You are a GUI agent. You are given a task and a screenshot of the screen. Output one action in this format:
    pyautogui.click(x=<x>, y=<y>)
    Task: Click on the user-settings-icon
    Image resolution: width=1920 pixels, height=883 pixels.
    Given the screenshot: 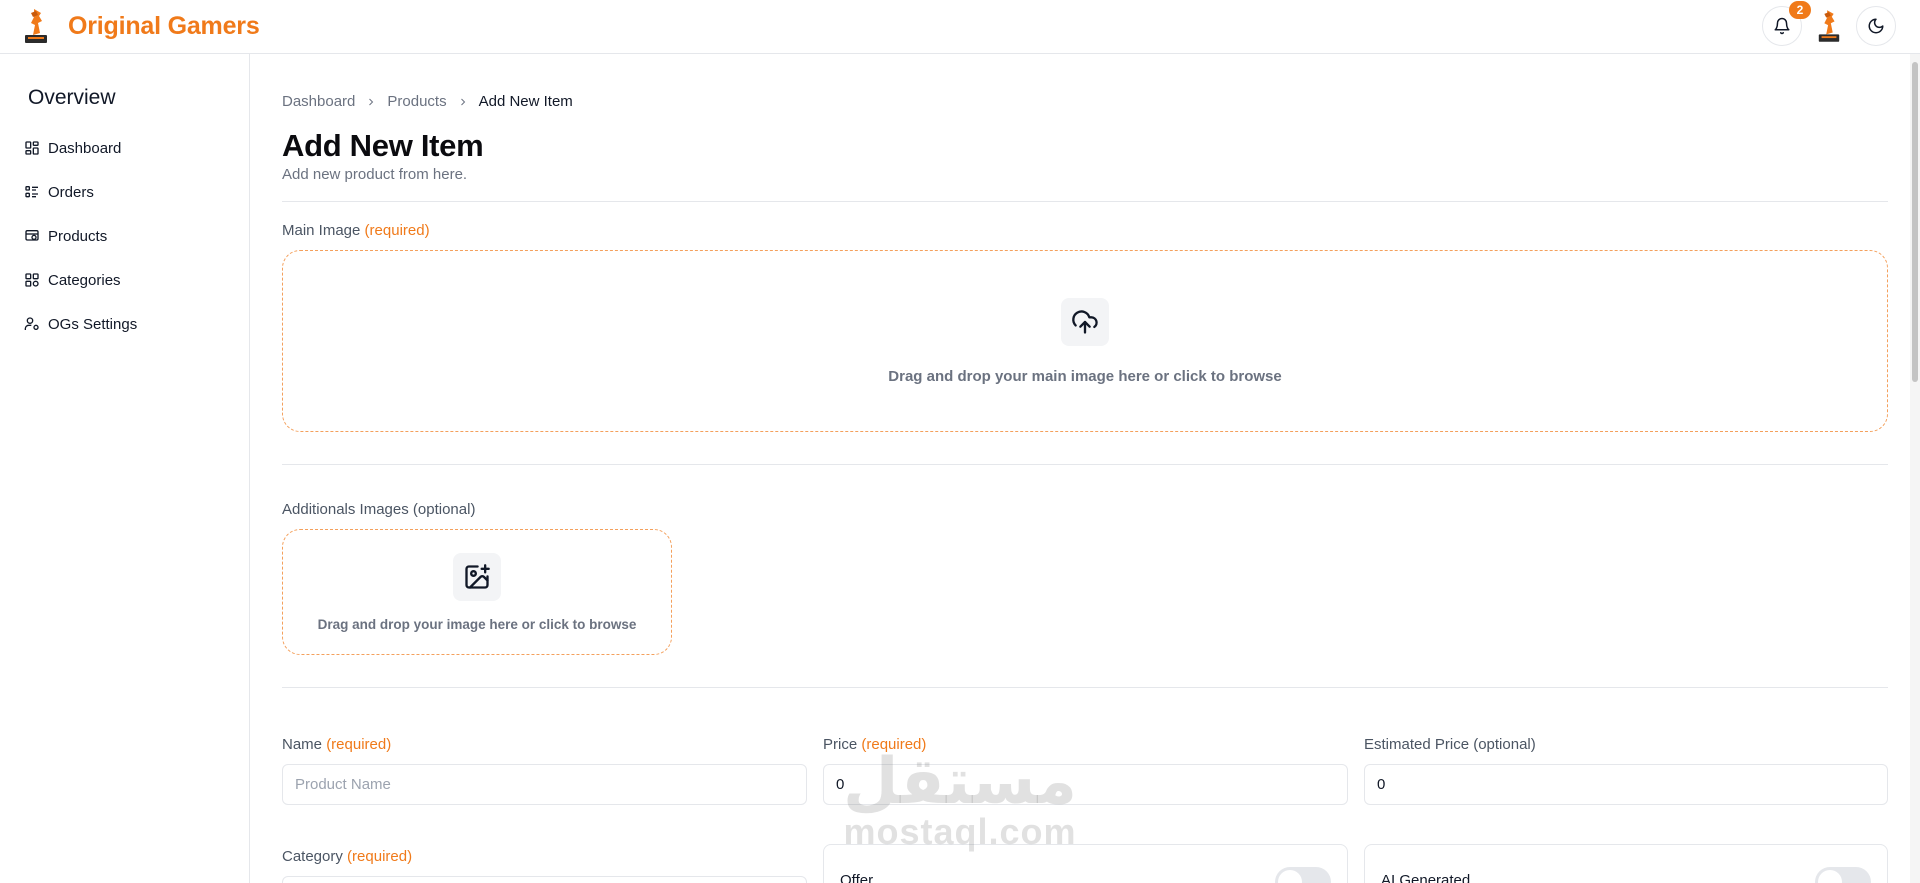 What is the action you would take?
    pyautogui.click(x=31, y=323)
    